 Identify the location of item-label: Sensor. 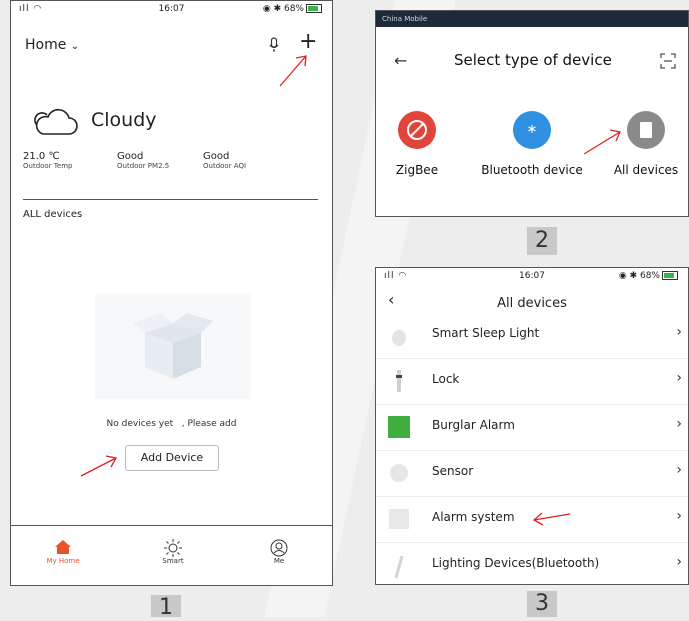
(453, 471).